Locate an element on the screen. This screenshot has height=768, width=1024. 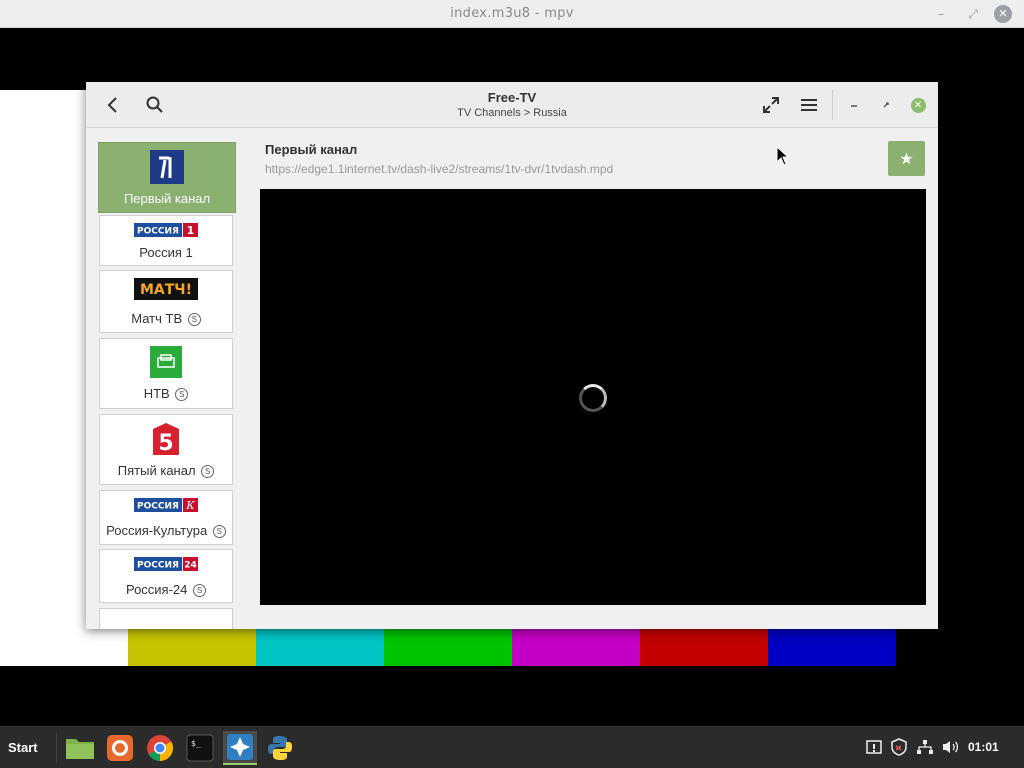
mpv-minimize-button: – is located at coordinates (941, 14).